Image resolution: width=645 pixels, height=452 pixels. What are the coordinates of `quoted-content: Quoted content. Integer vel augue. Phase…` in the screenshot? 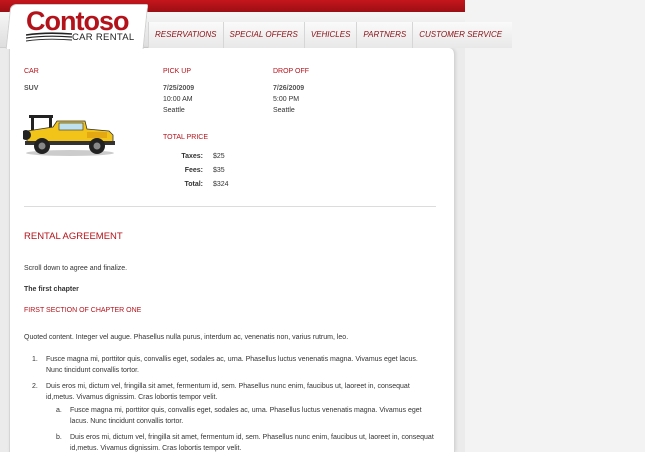 It's located at (186, 337).